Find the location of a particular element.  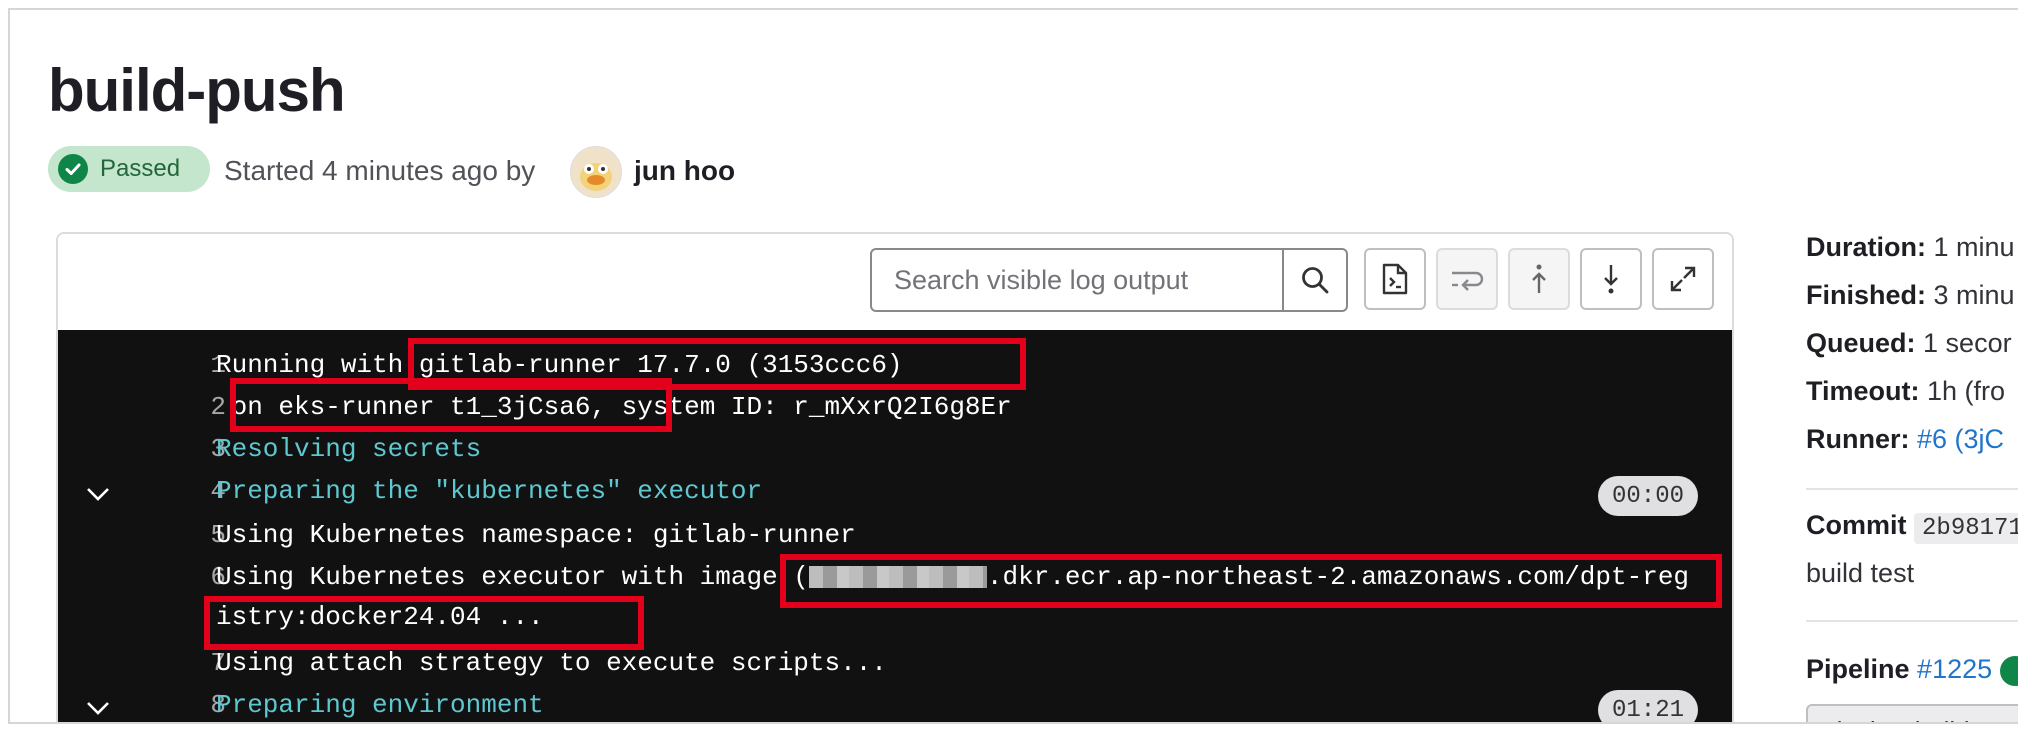

queued-row: Queued: 1 secor is located at coordinates (1909, 343).